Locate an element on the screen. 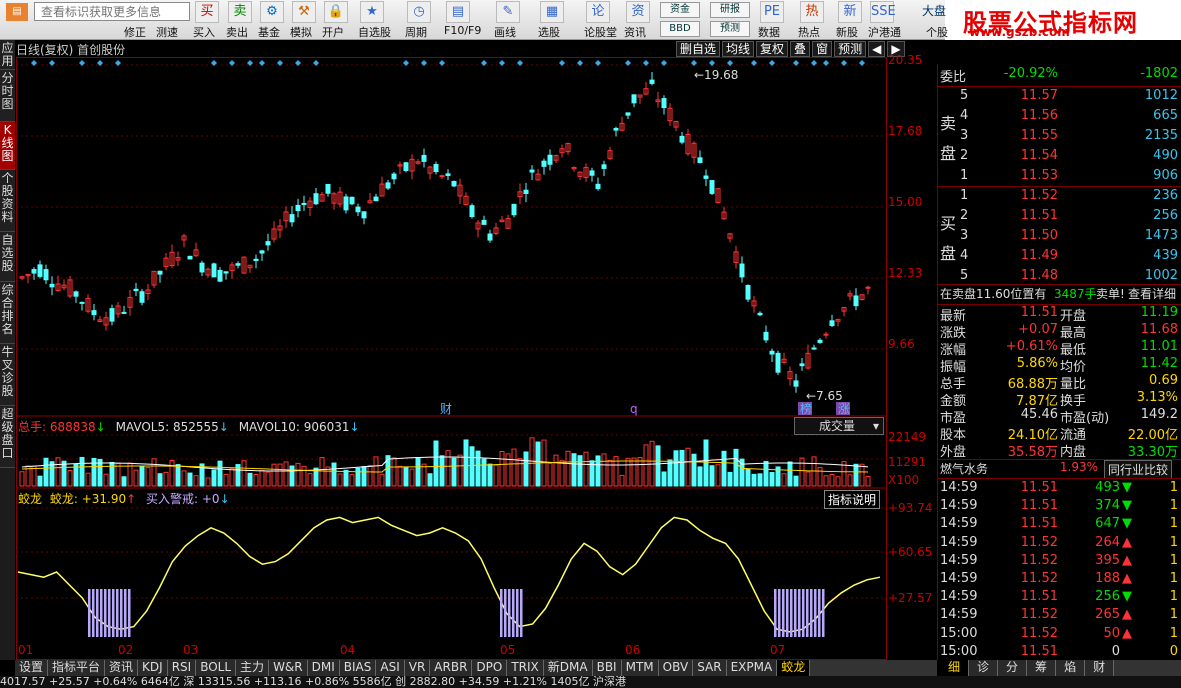  side-tab-4: 自选股 is located at coordinates (7, 257).